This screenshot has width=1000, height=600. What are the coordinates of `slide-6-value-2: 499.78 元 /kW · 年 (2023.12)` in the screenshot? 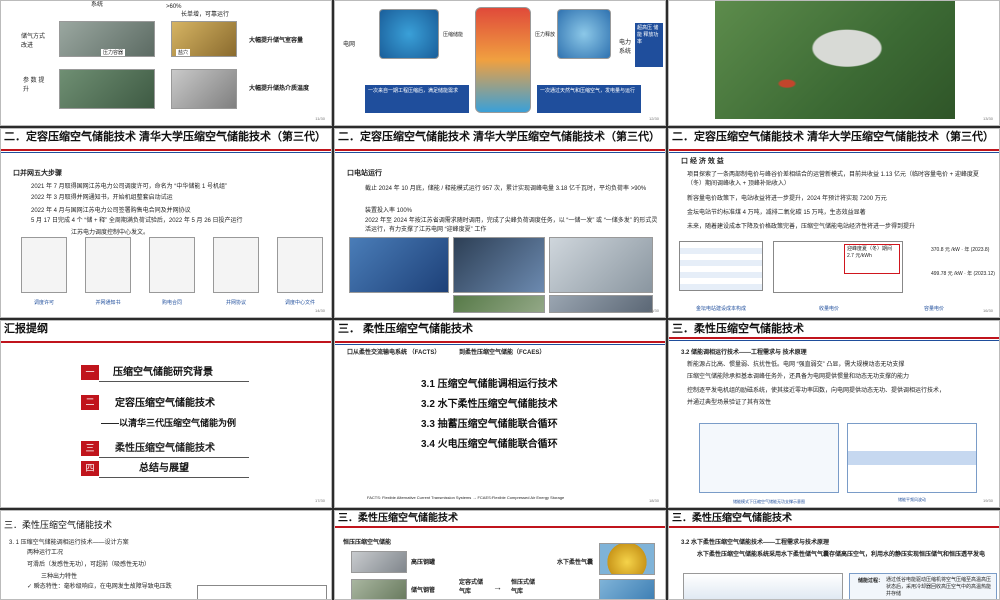 It's located at (963, 274).